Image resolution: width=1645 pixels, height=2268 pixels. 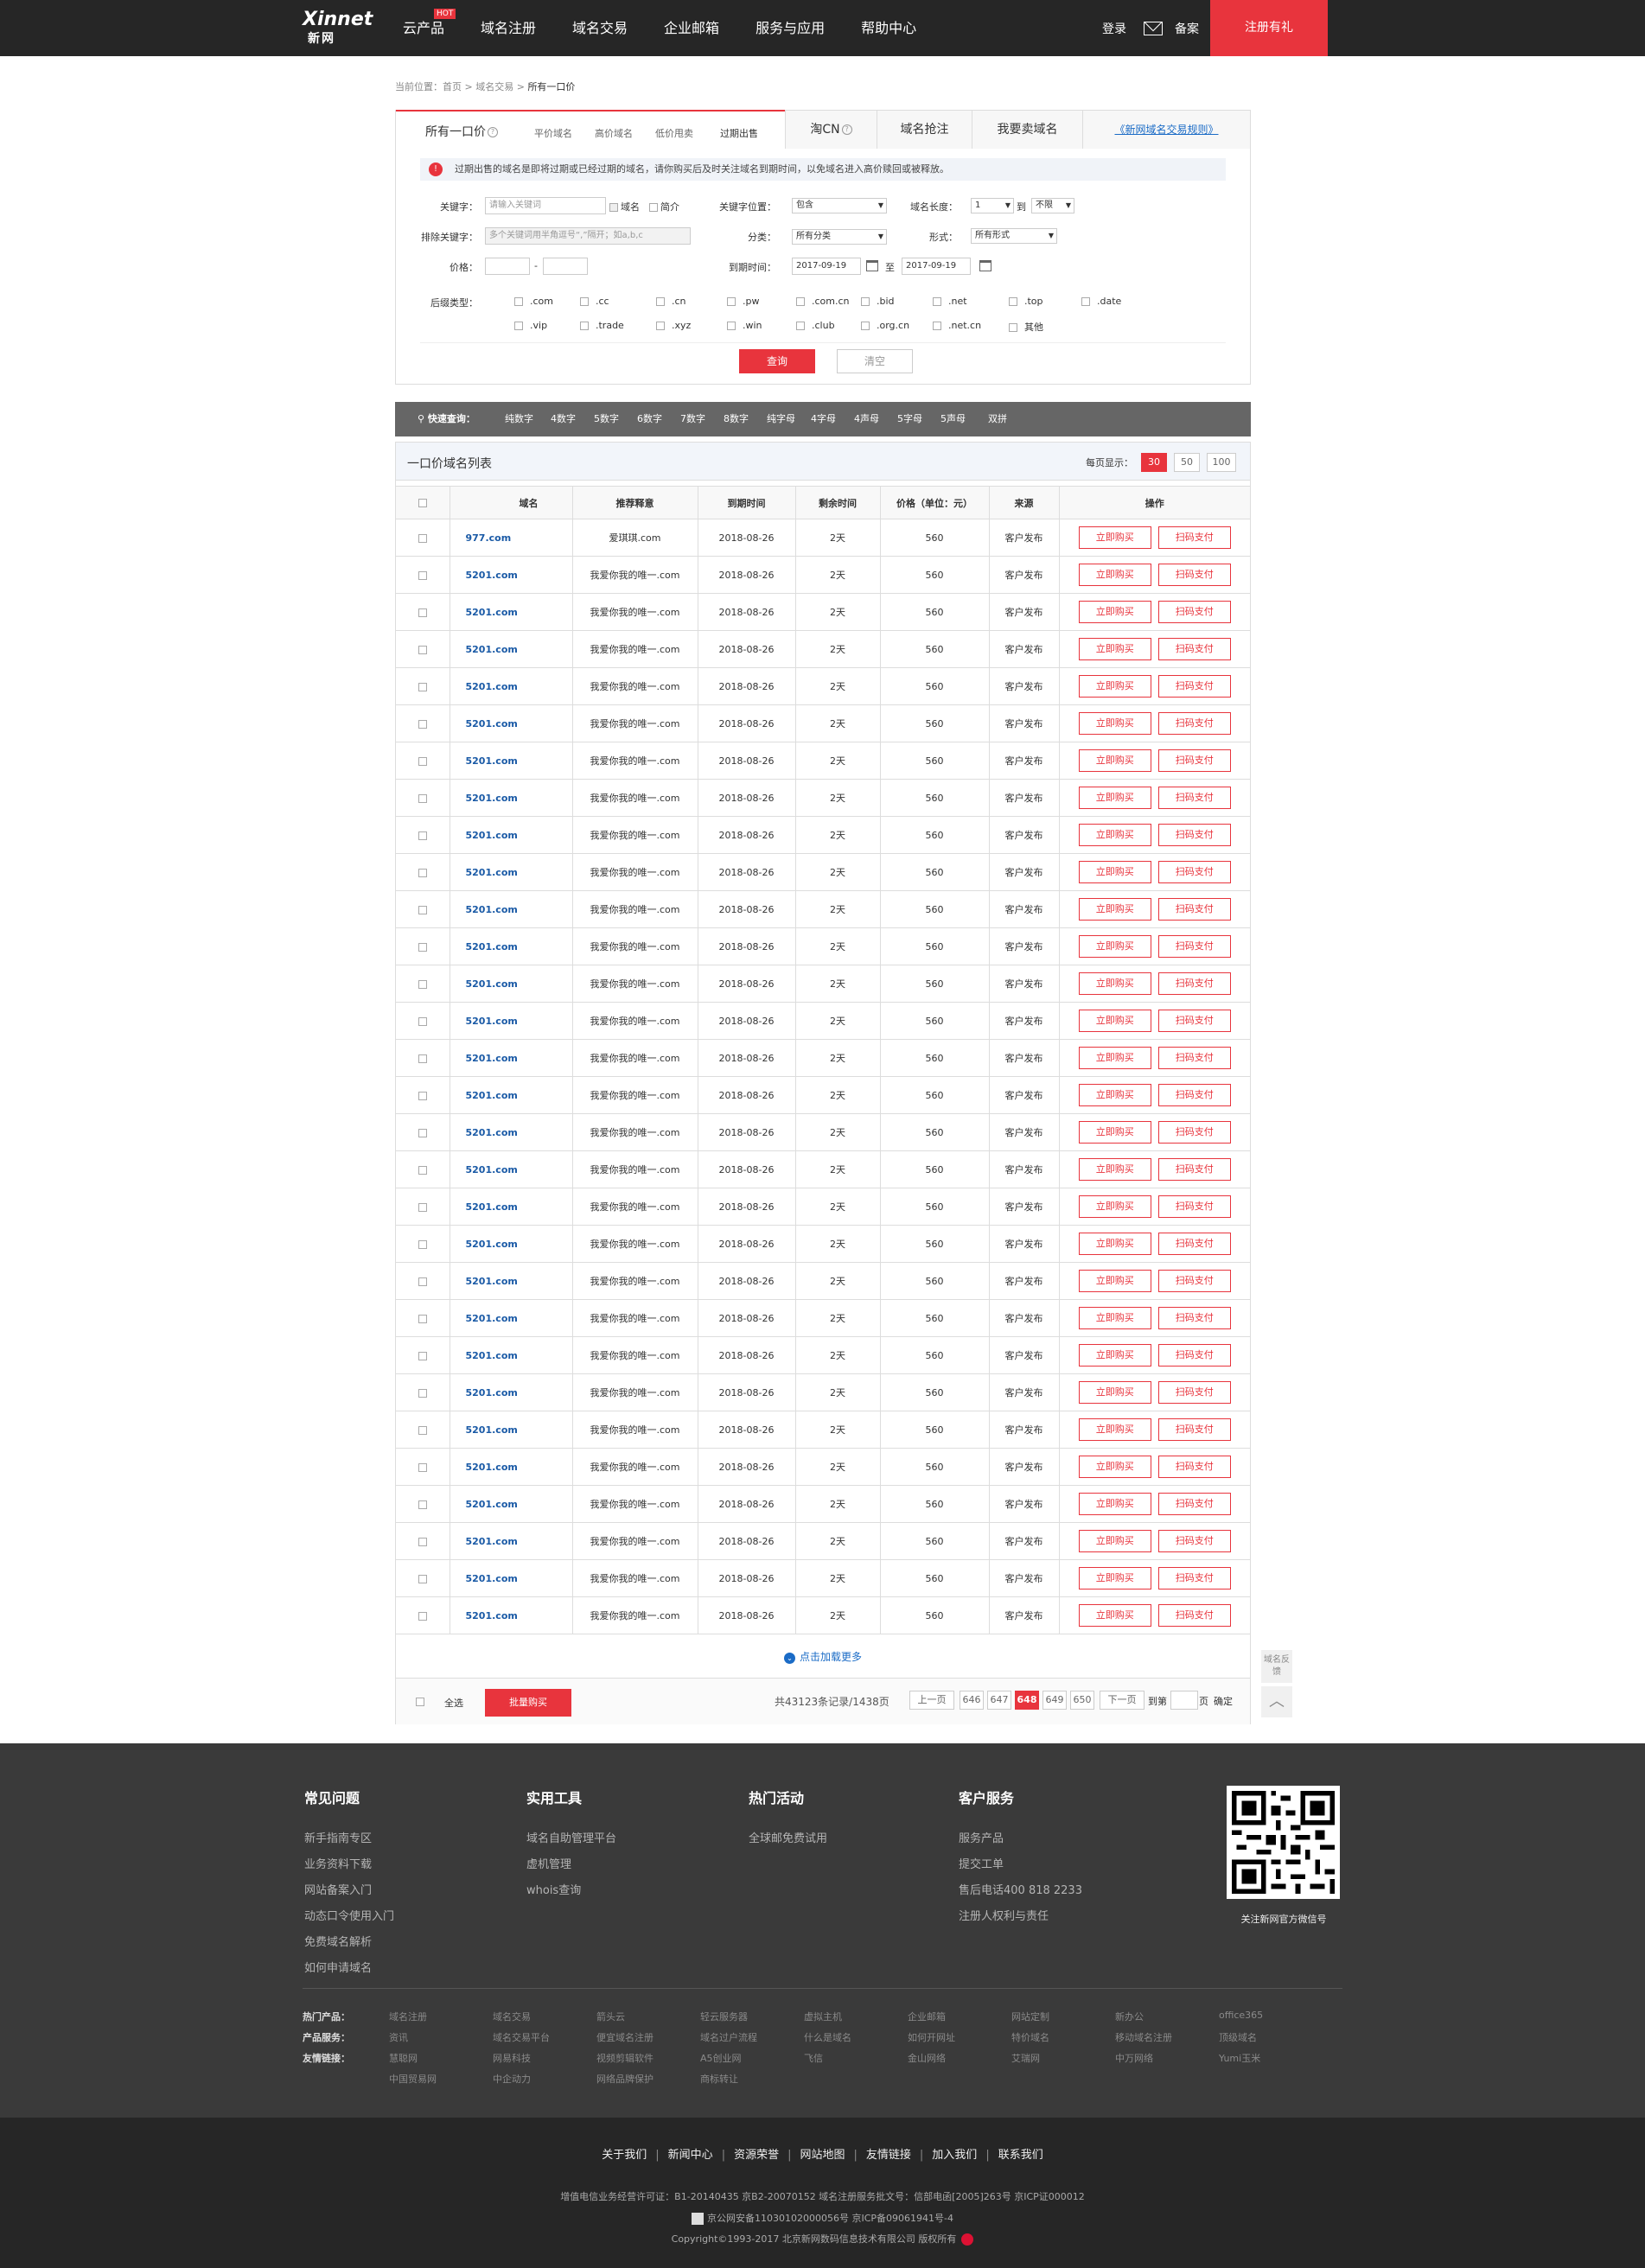 What do you see at coordinates (1027, 130) in the screenshot?
I see `tab-sell-domain: 我要卖域名` at bounding box center [1027, 130].